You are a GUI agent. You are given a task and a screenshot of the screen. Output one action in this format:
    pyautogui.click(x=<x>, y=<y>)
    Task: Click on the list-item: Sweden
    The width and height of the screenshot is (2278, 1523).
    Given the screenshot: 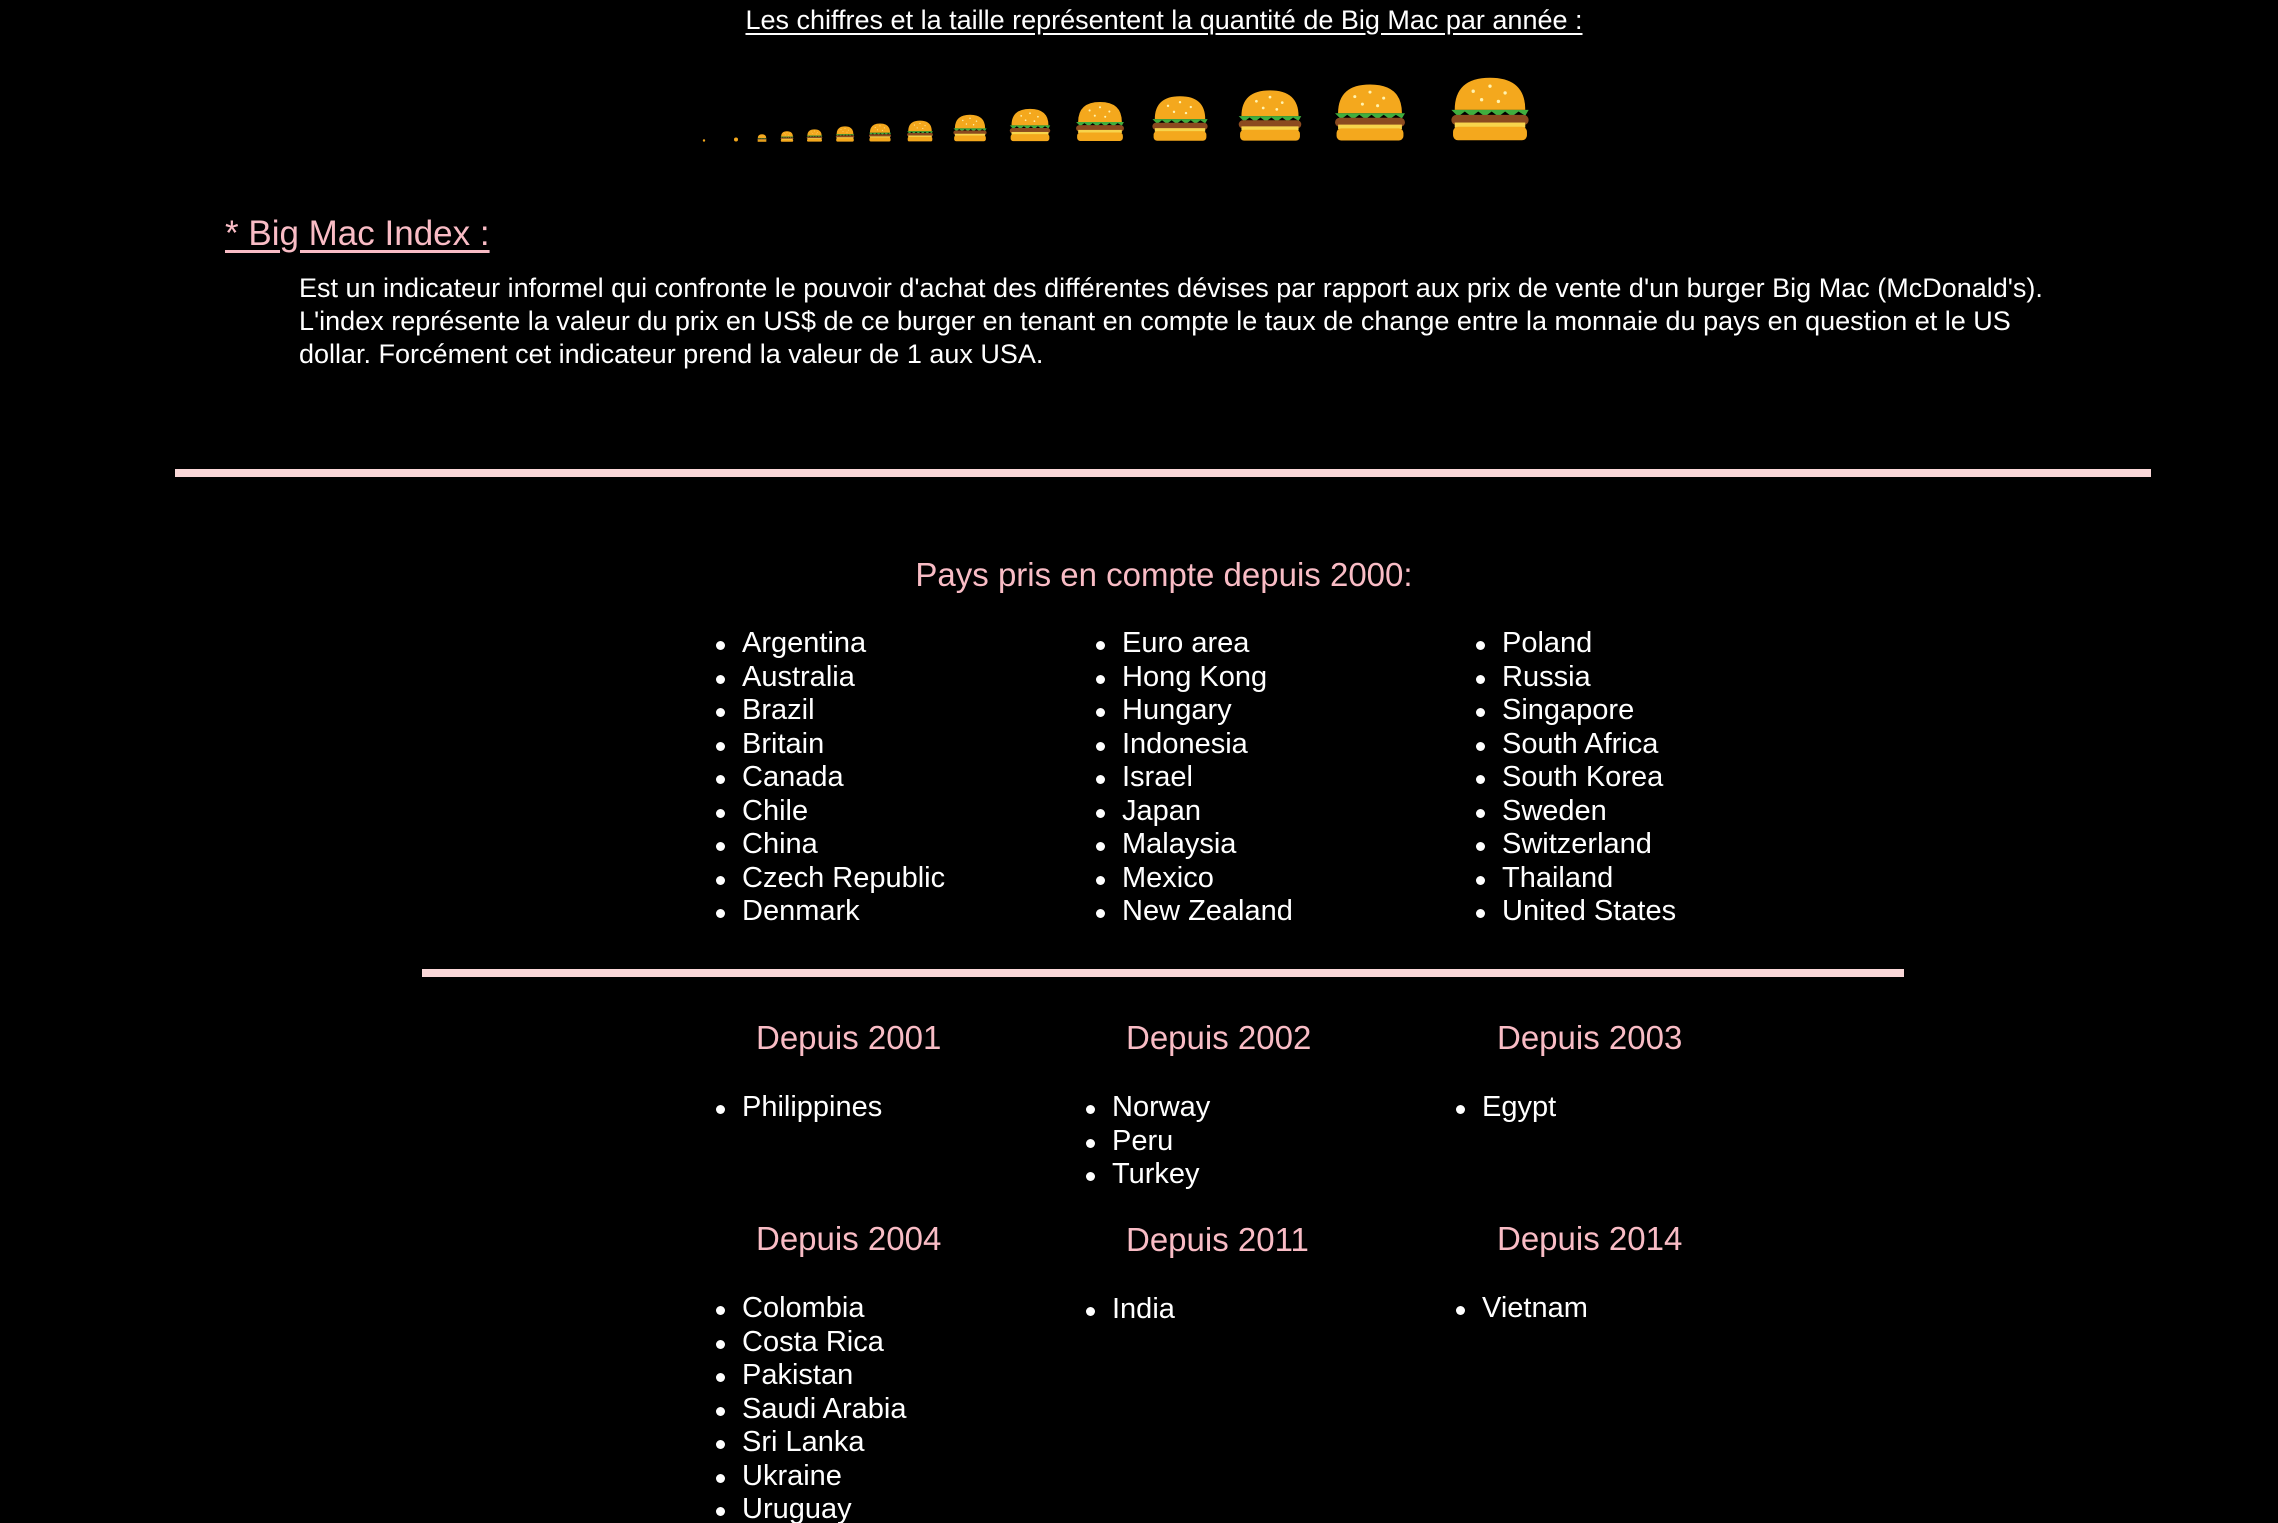 What is the action you would take?
    pyautogui.click(x=1576, y=812)
    